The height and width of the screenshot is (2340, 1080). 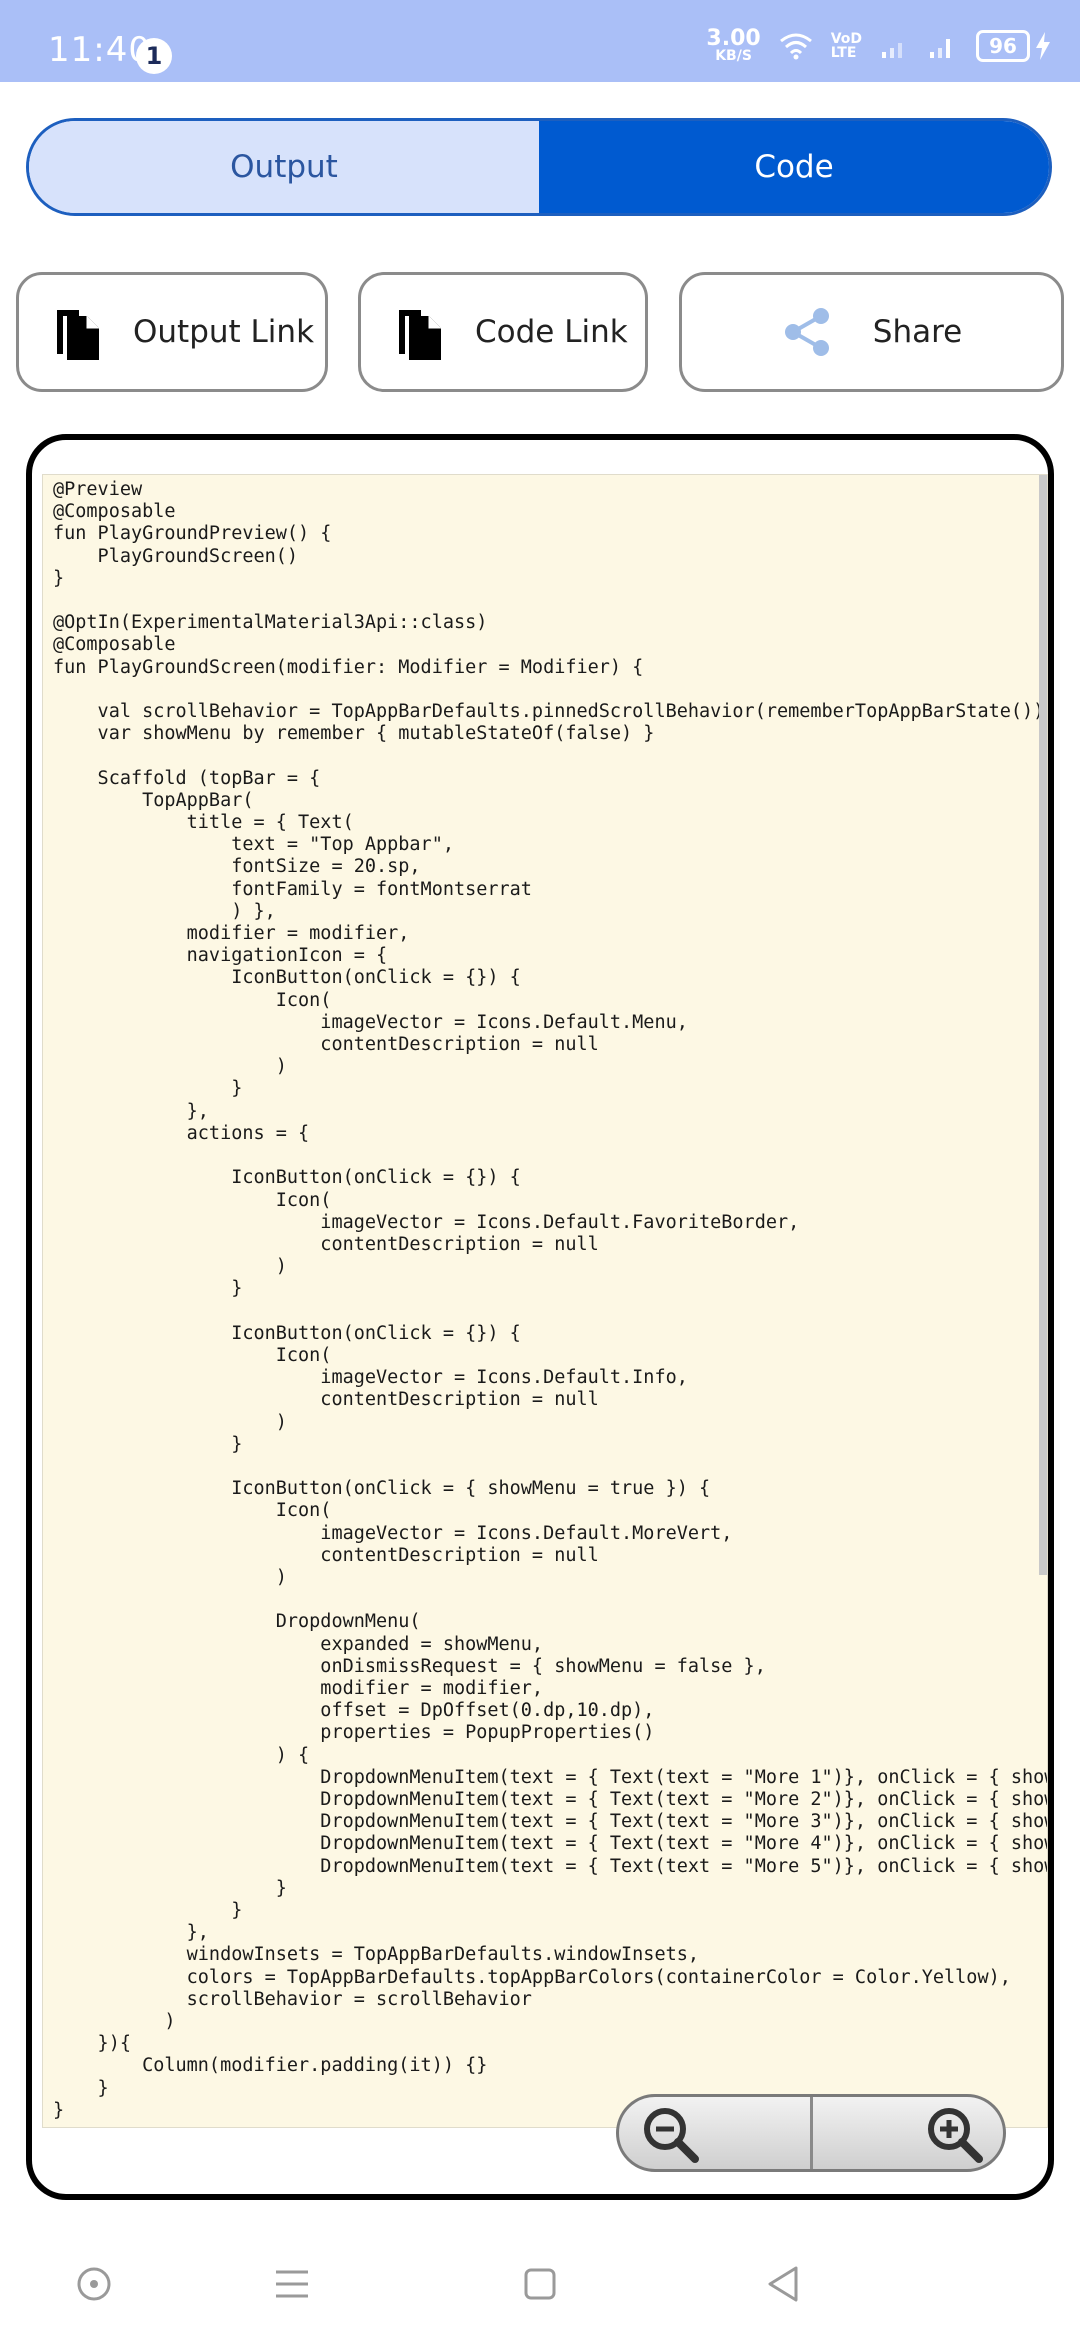 I want to click on system-nav-bar, so click(x=540, y=2290).